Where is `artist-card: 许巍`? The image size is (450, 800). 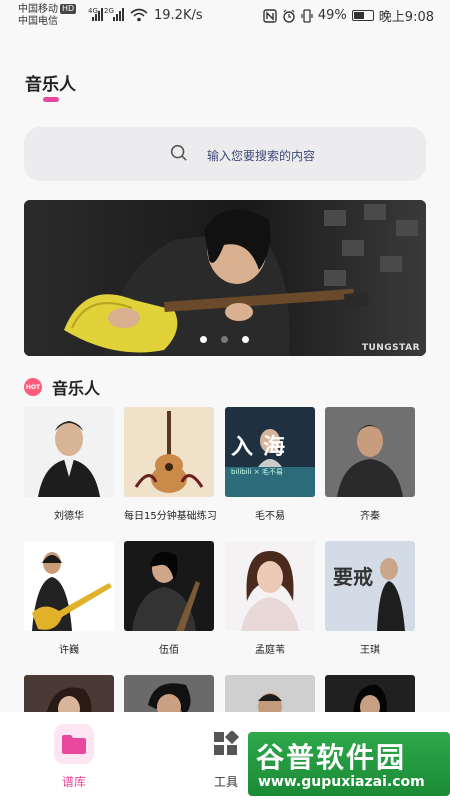
artist-card: 许巍 is located at coordinates (69, 598).